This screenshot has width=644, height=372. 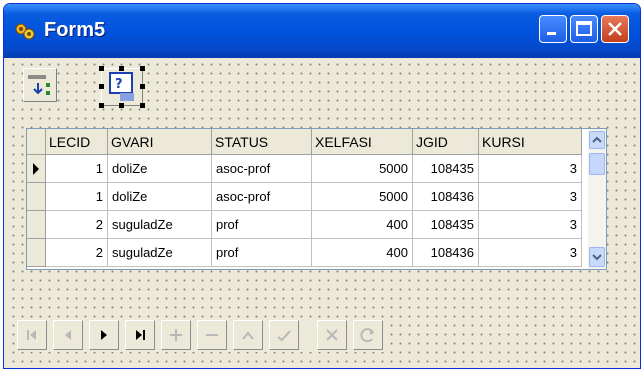 I want to click on datasource-component: ?, so click(x=122, y=87).